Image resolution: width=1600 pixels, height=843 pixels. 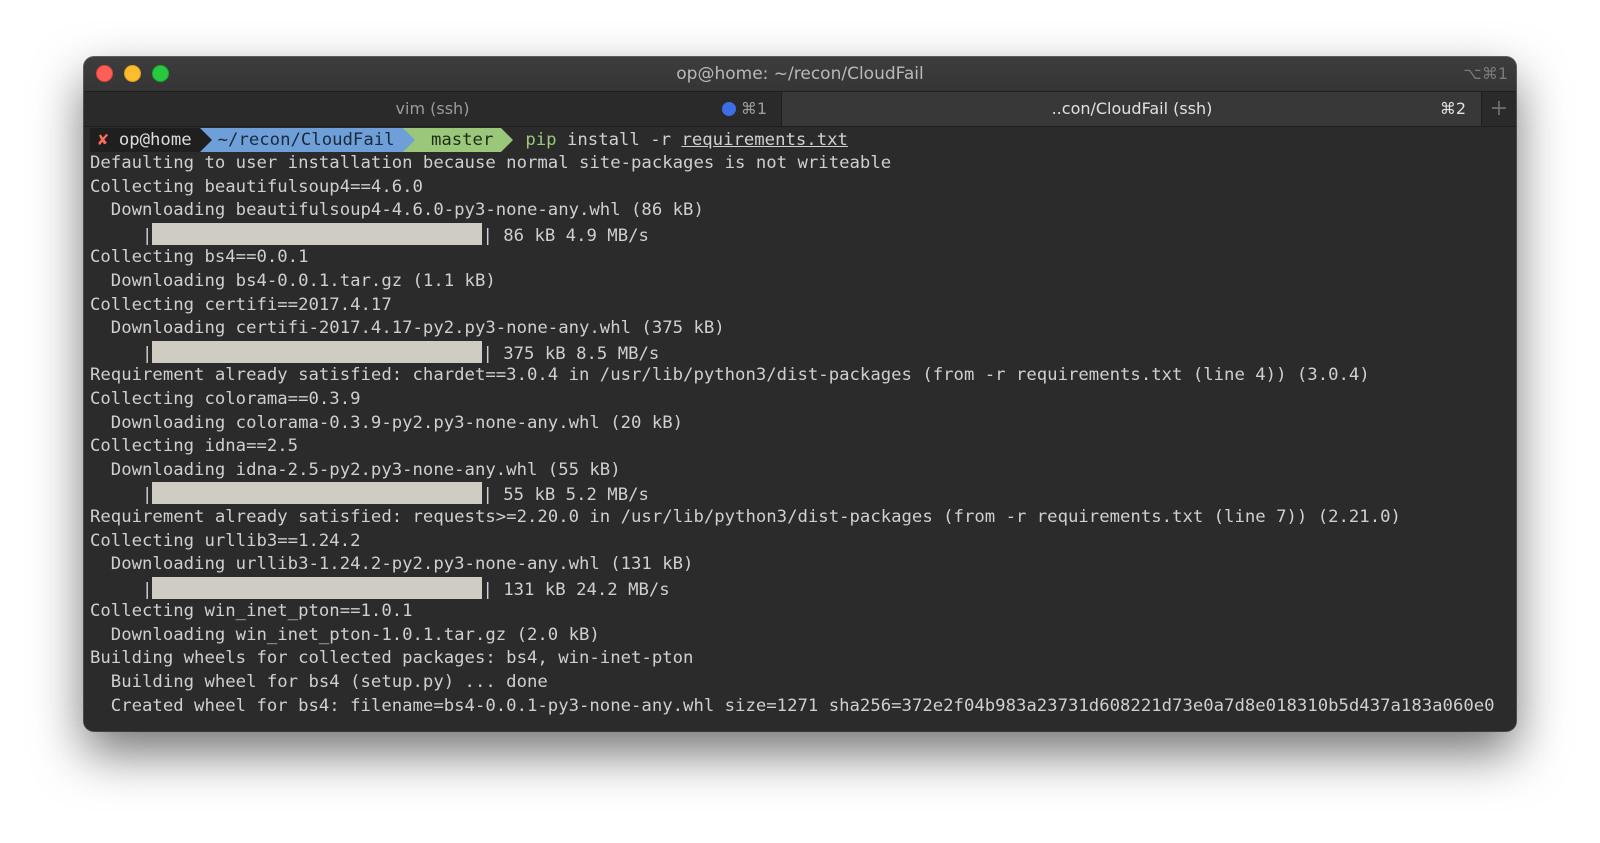 I want to click on progress-suffix: | 131 kB 24.2 MB/s, so click(x=576, y=589).